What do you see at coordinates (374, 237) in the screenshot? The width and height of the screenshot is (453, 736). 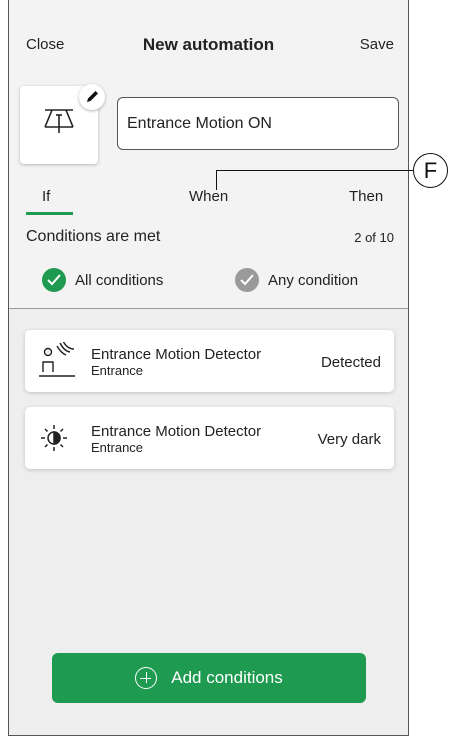 I see `conditions-count: 2 of 10` at bounding box center [374, 237].